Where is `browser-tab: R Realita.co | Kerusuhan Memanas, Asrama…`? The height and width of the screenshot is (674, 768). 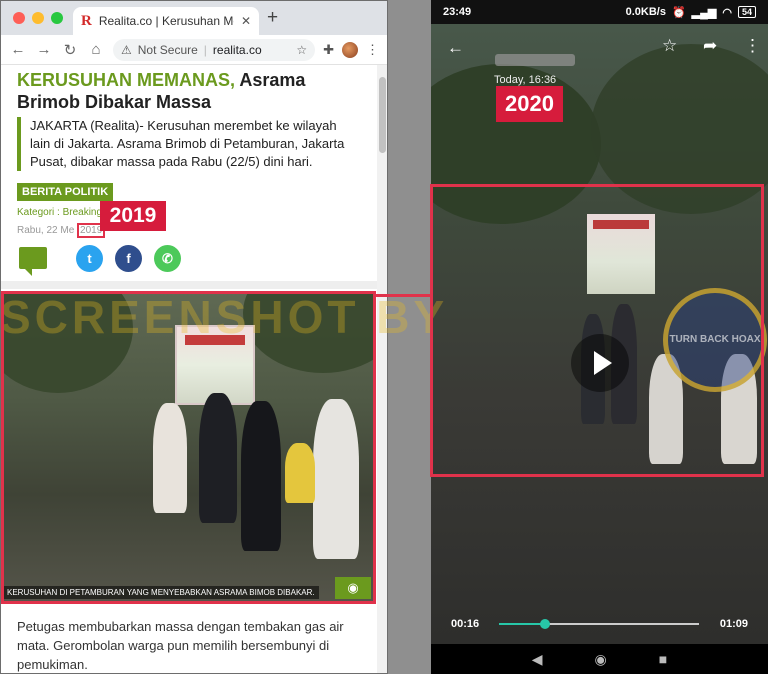 browser-tab: R Realita.co | Kerusuhan Memanas, Asrama… is located at coordinates (166, 21).